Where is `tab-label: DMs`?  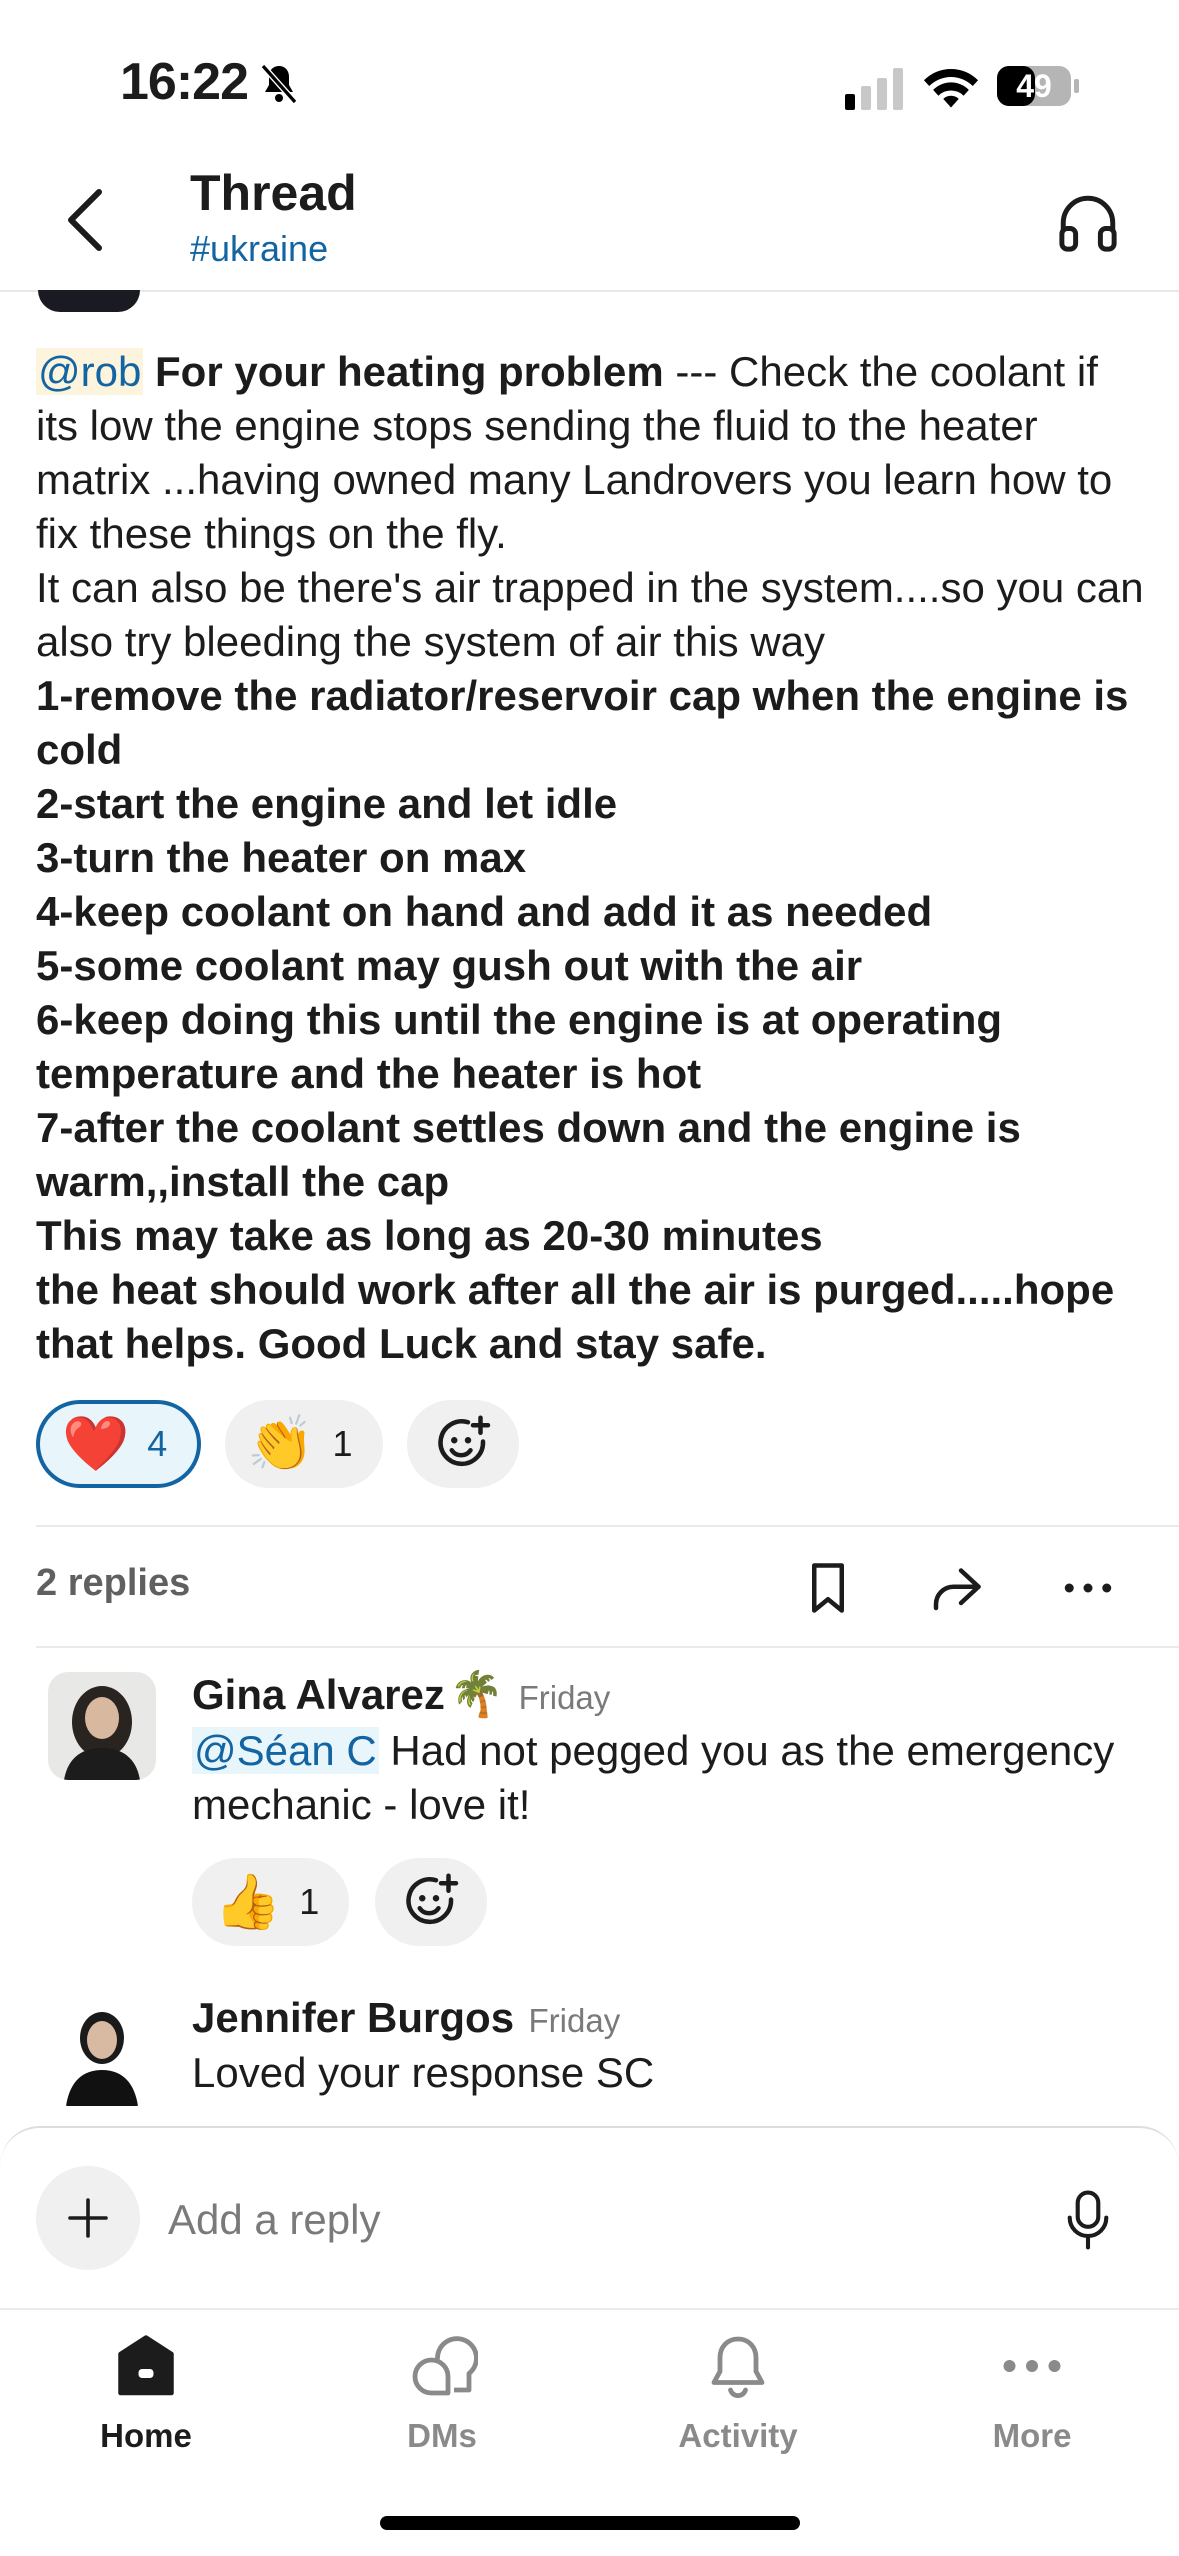 tab-label: DMs is located at coordinates (442, 2435).